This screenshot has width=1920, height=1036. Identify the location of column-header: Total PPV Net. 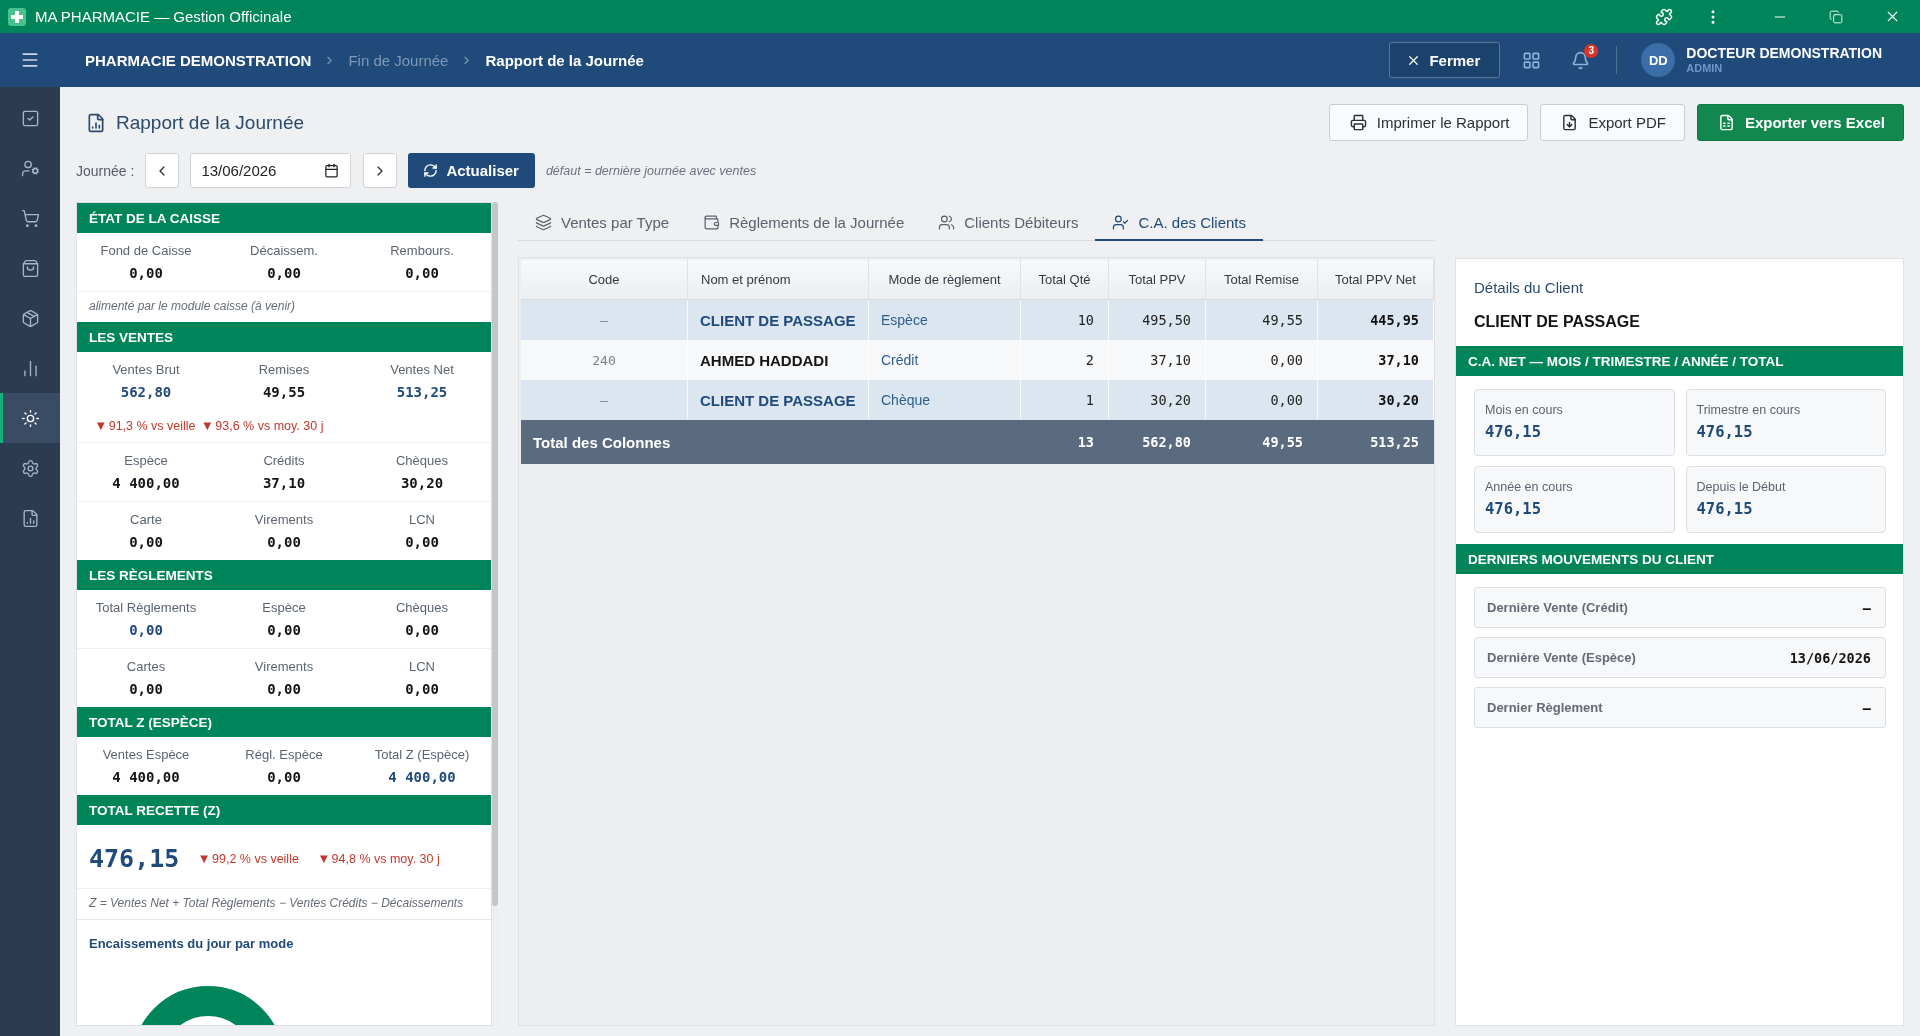
(1376, 280).